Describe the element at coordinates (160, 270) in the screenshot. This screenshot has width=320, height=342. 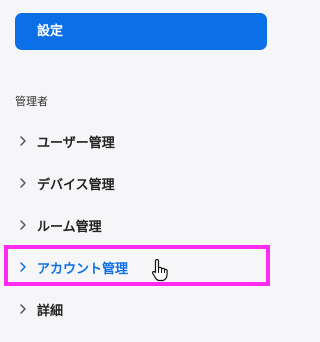
I see `hand-pointer-icon` at that location.